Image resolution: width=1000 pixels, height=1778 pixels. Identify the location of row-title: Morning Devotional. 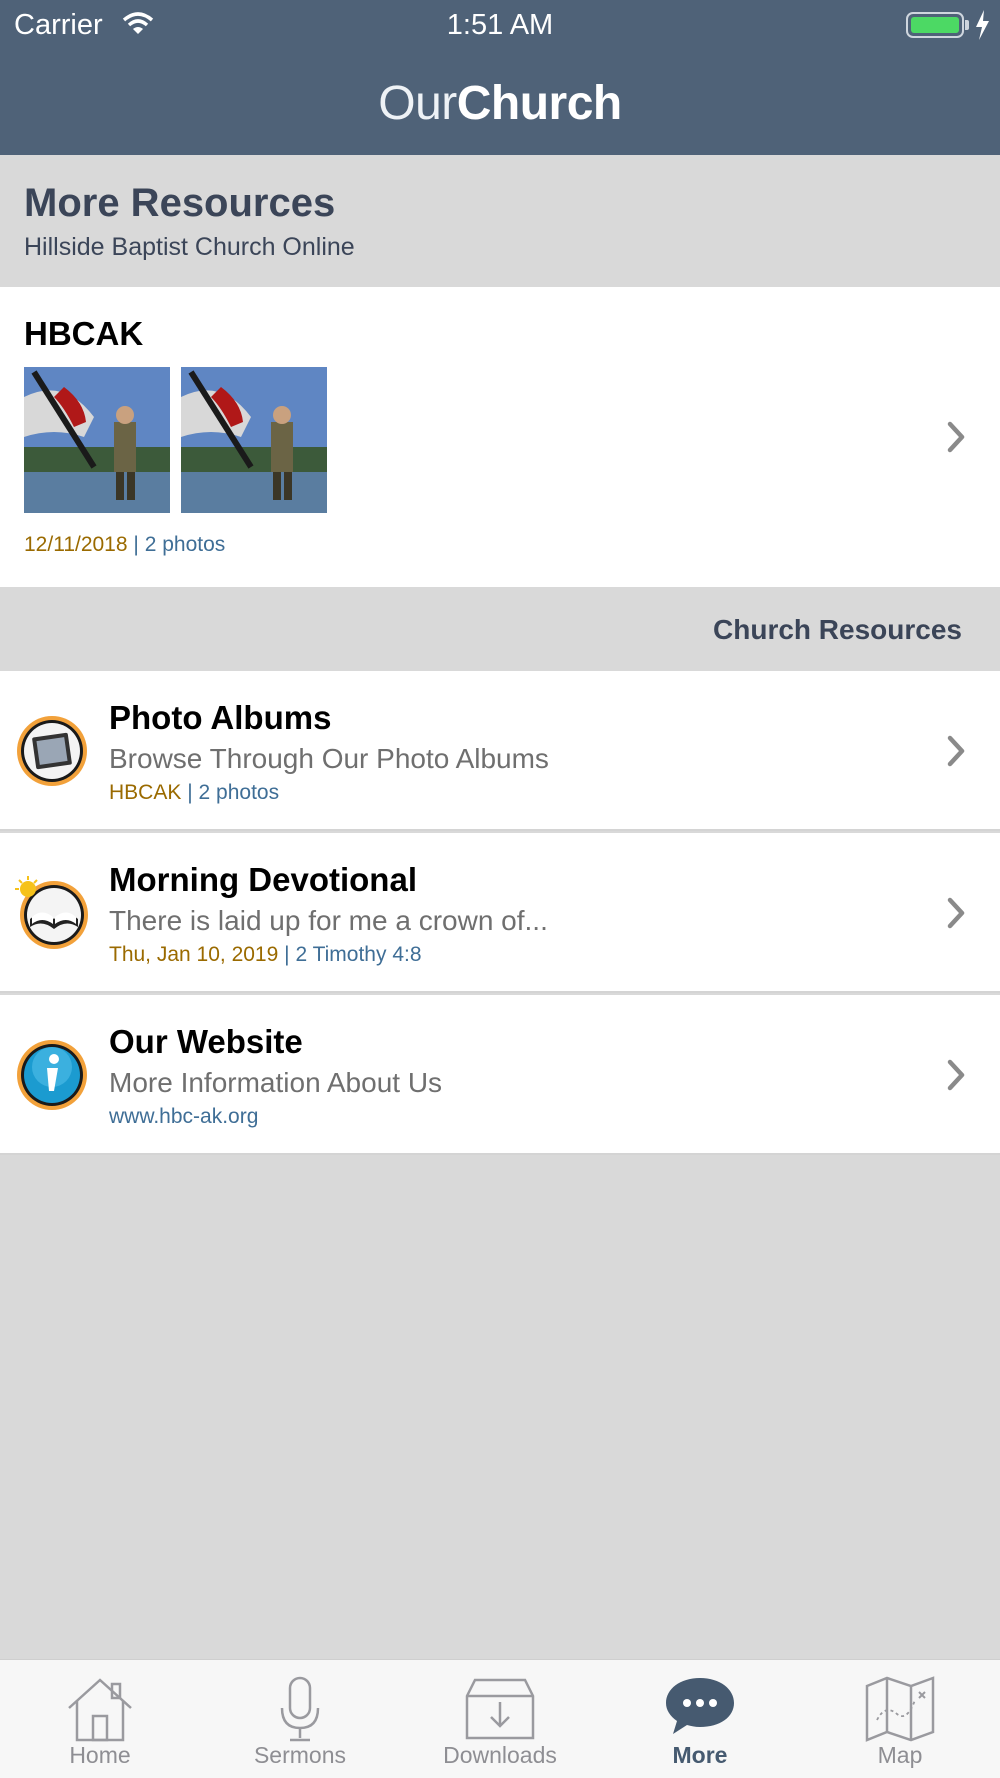
(263, 879).